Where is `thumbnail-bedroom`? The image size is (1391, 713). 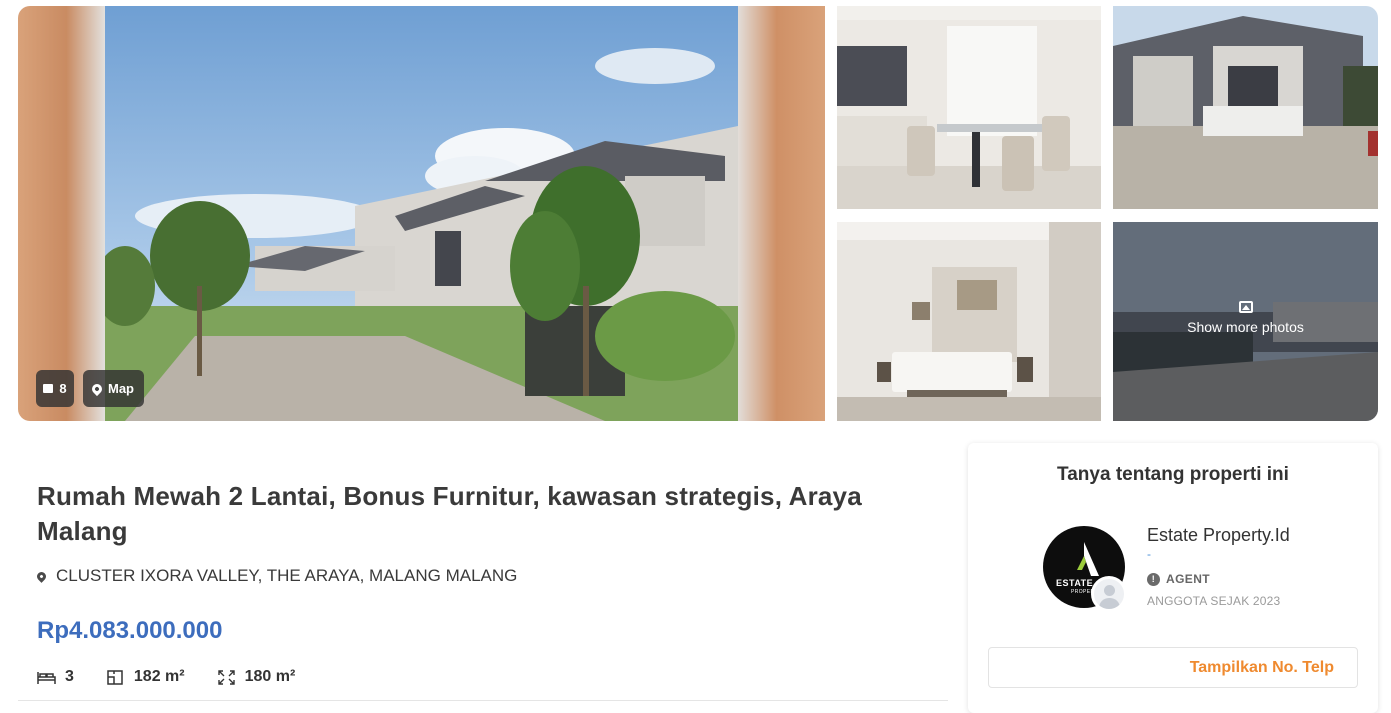 thumbnail-bedroom is located at coordinates (969, 321).